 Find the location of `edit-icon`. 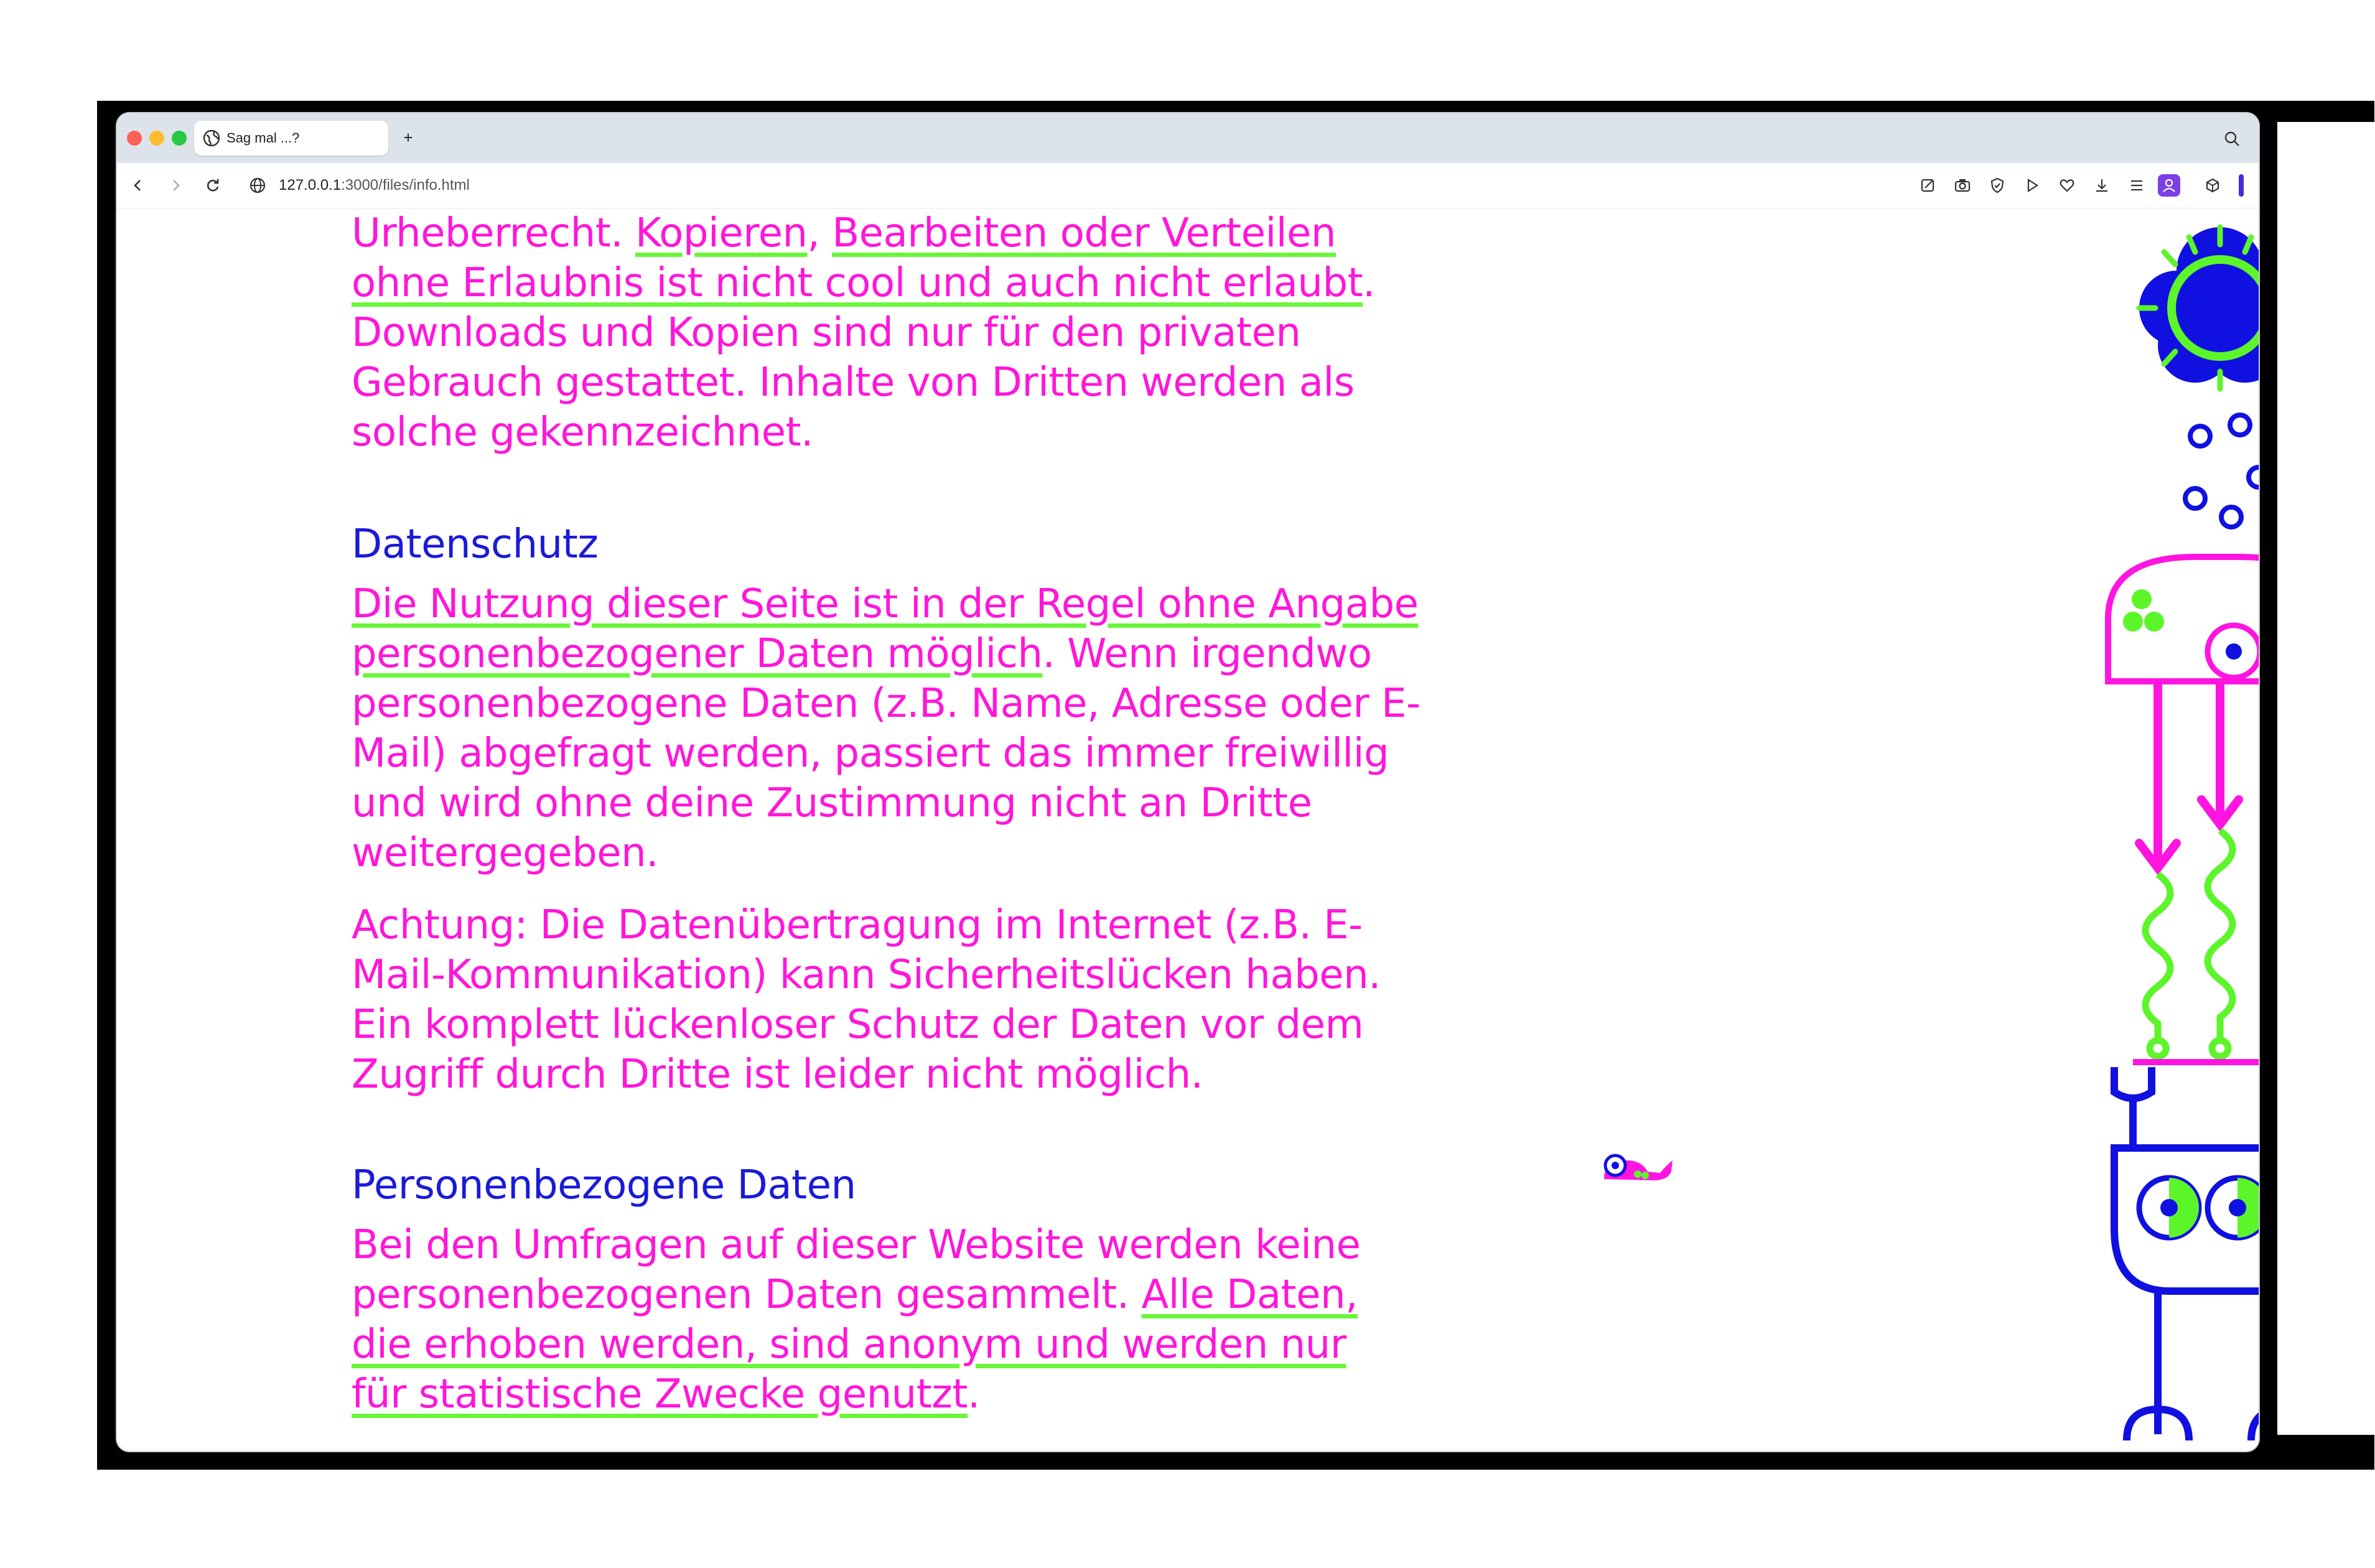

edit-icon is located at coordinates (1928, 185).